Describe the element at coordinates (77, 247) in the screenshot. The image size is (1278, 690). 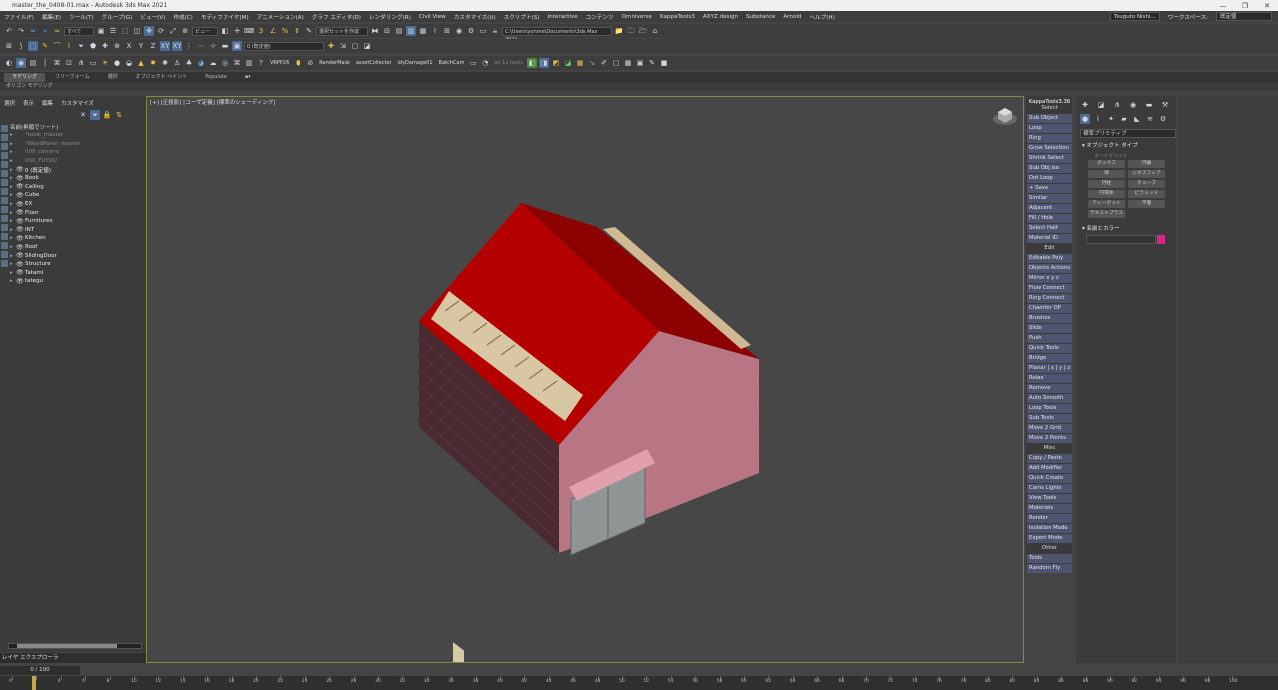
I see `layer-row: ▸ 👁 Roof` at that location.